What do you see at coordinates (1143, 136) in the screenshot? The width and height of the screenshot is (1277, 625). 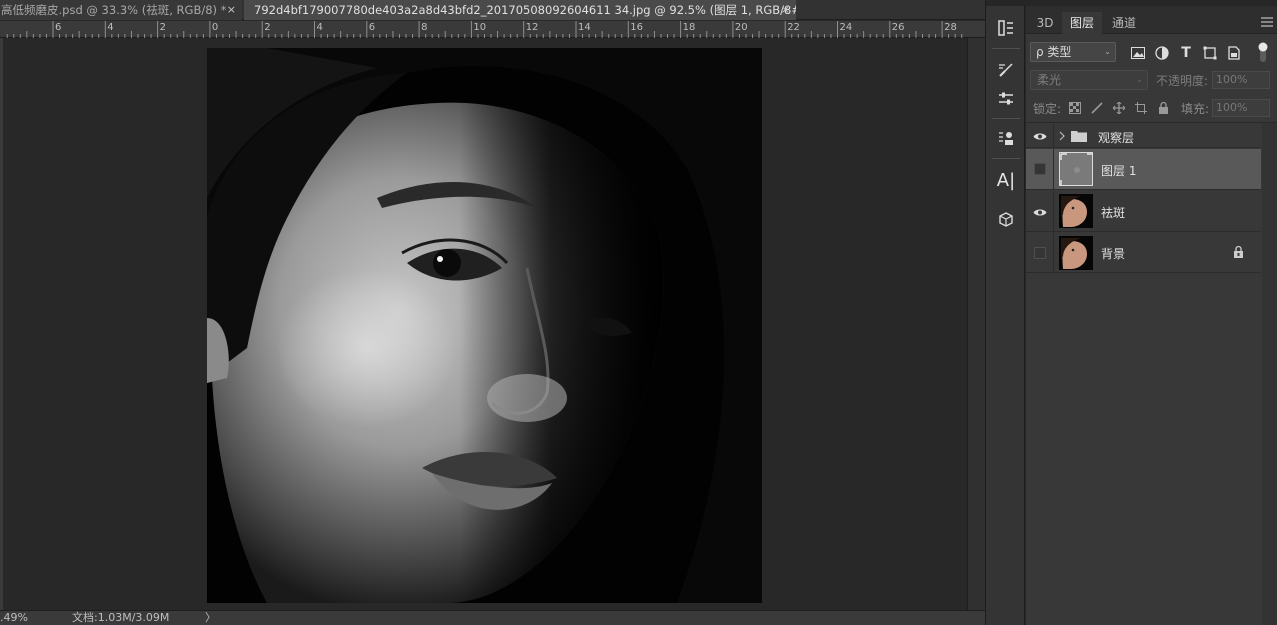 I see `layer-row-group: 观察层` at bounding box center [1143, 136].